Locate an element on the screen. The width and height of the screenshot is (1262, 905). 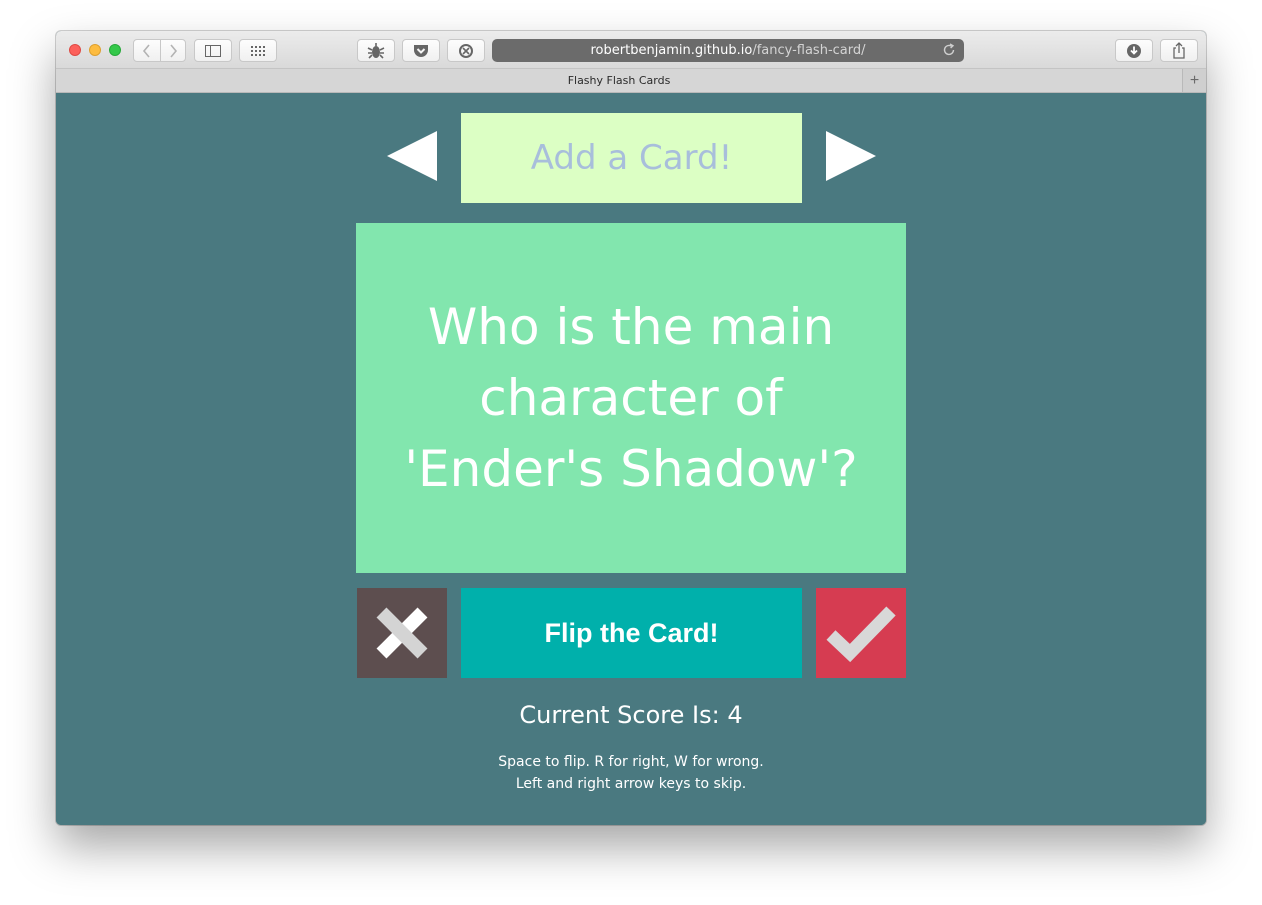
plus-icon: + is located at coordinates (1194, 80).